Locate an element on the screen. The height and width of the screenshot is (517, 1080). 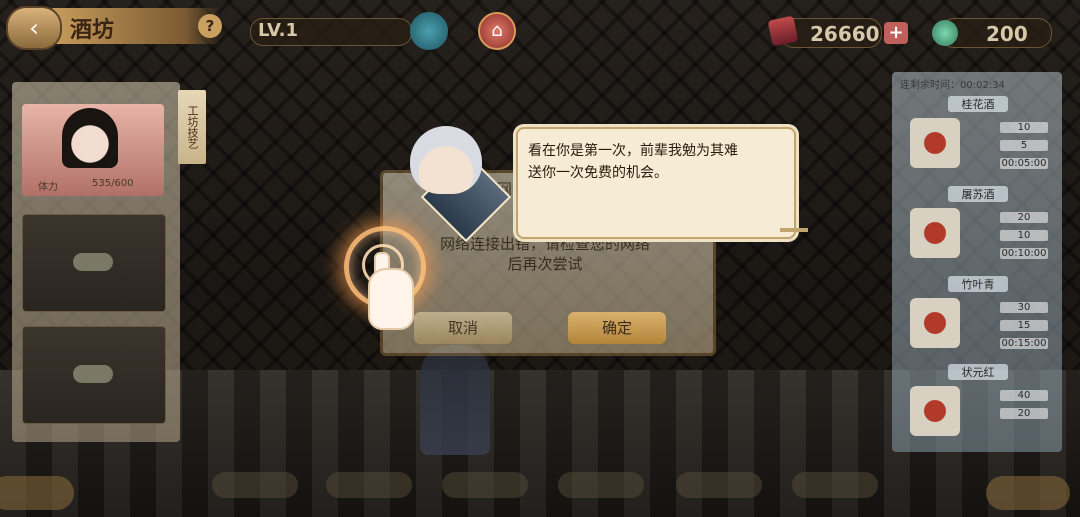
timer-label: 连剩余时间： is located at coordinates (930, 85).